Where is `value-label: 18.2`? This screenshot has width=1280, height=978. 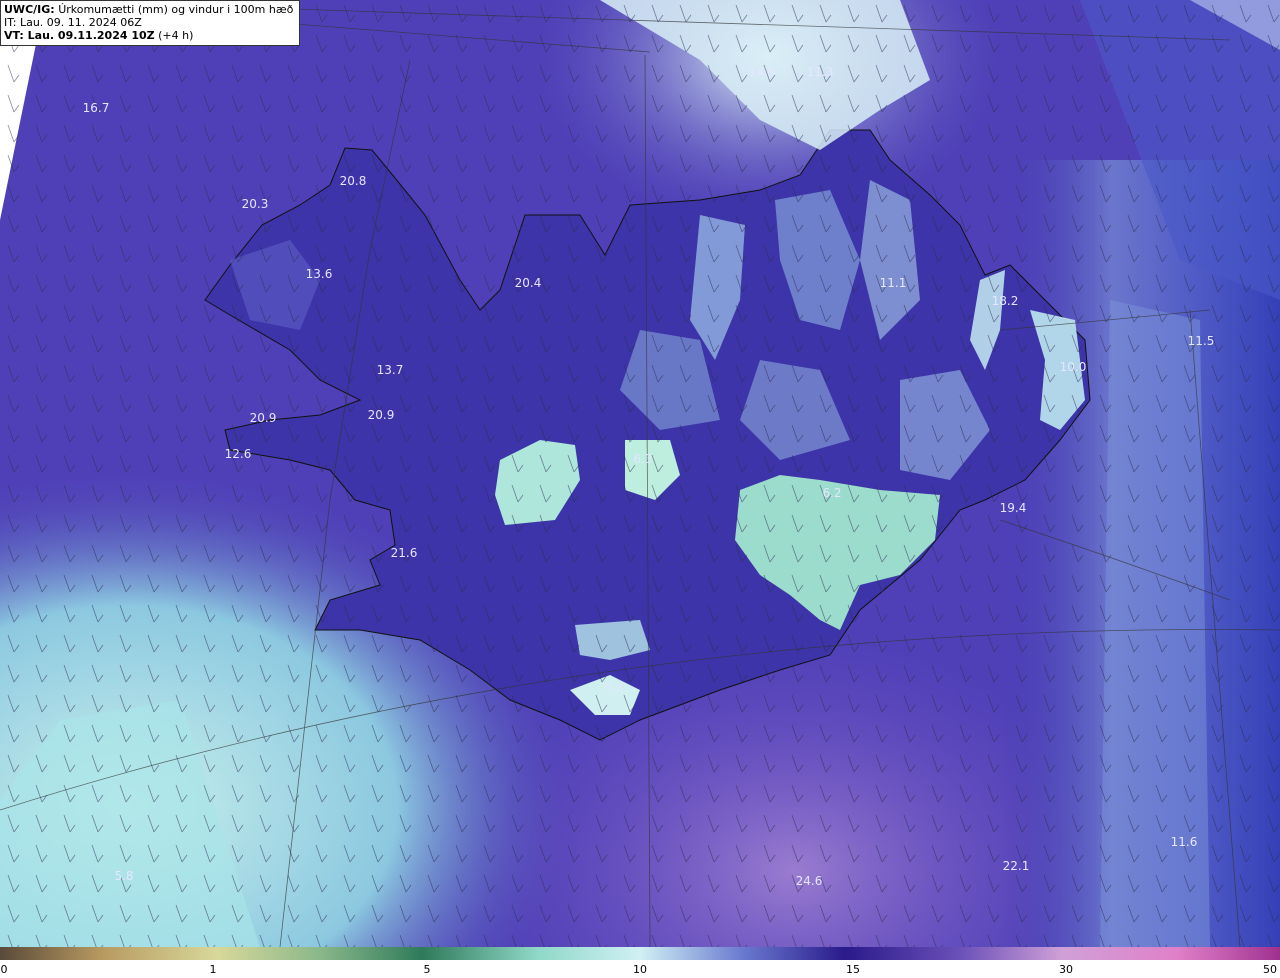
value-label: 18.2 is located at coordinates (1005, 301).